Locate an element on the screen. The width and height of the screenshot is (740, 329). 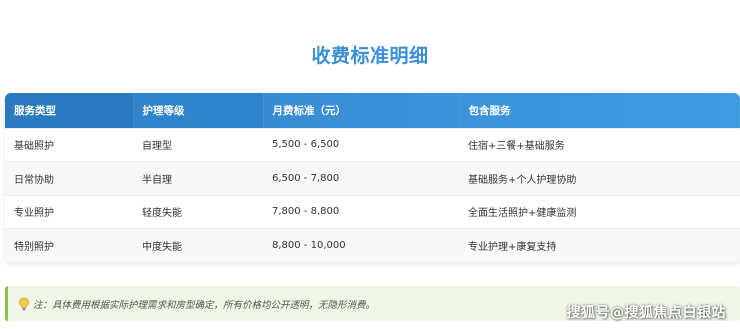
cell-included-services: 全面生活照护+健康监测 is located at coordinates (522, 214).